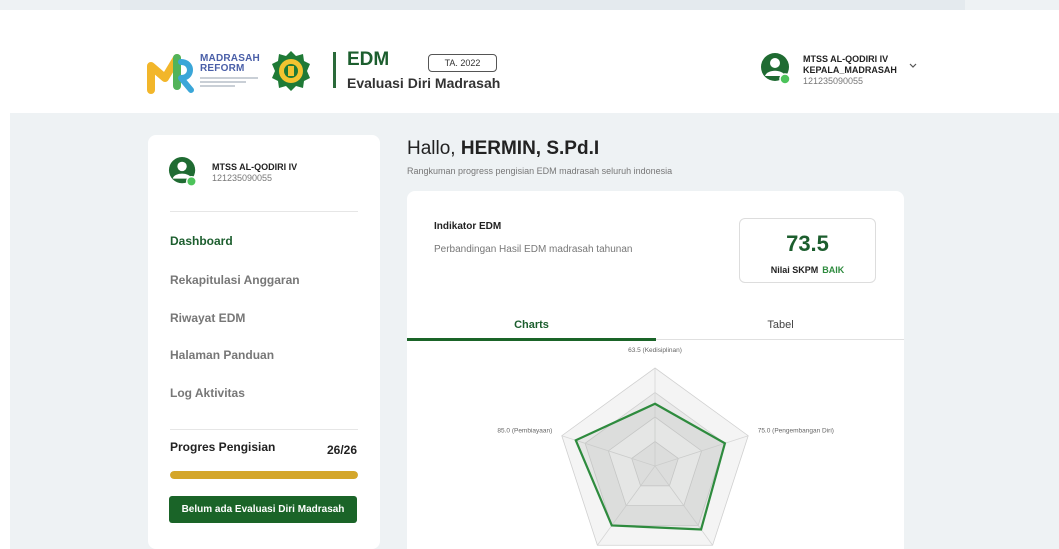 This screenshot has width=1059, height=549. I want to click on top-strip, so click(529, 5).